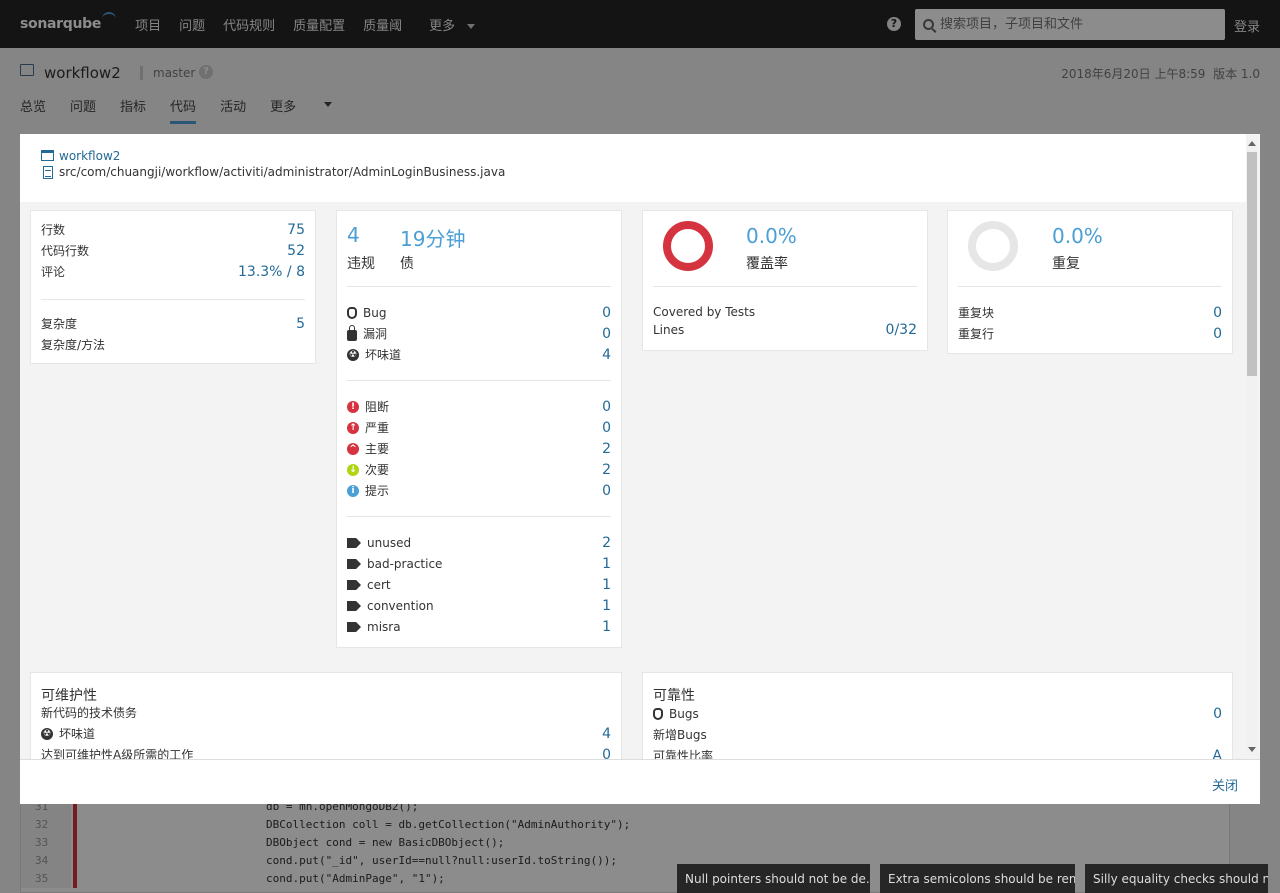  I want to click on metric-label: 重复块, so click(976, 313).